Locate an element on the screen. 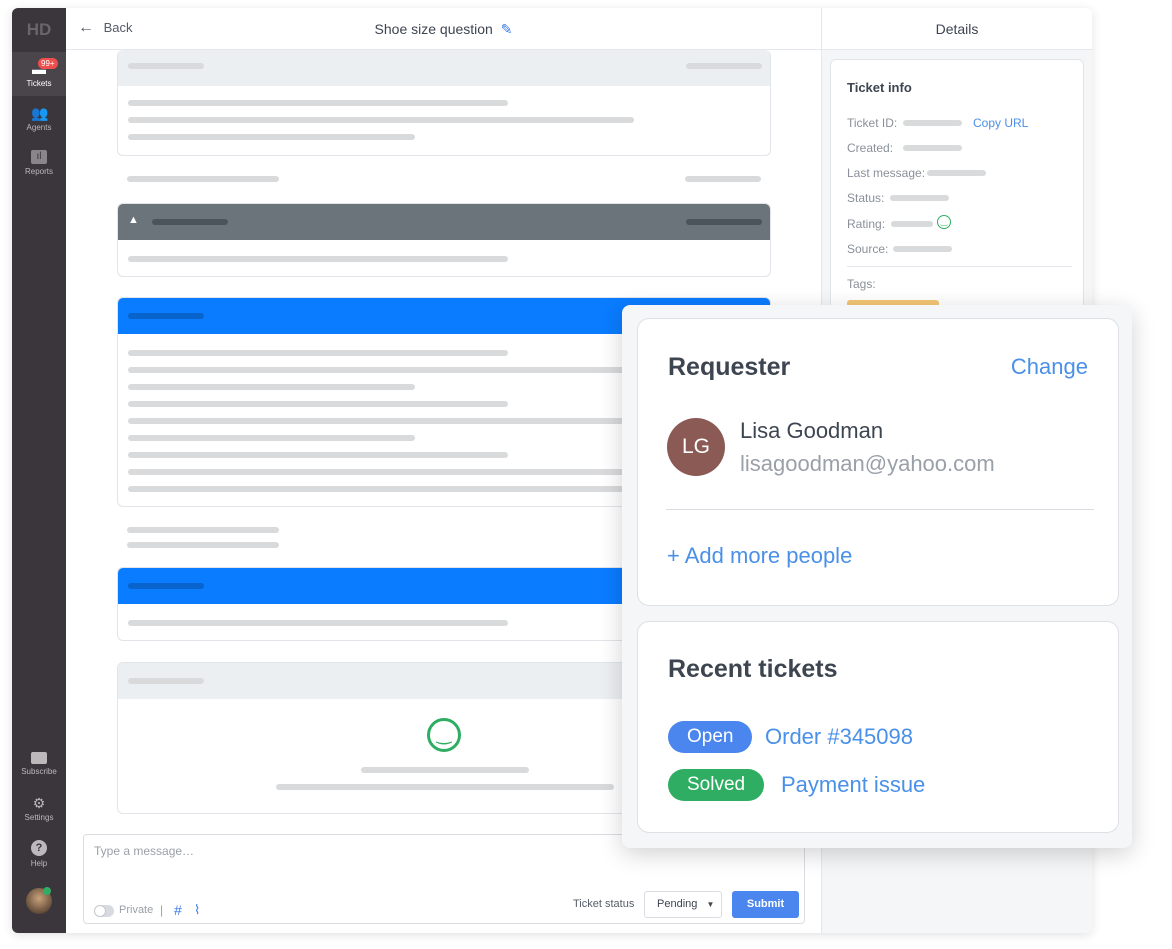  header: ← Back Shoe size question ✎ is located at coordinates (443, 29).